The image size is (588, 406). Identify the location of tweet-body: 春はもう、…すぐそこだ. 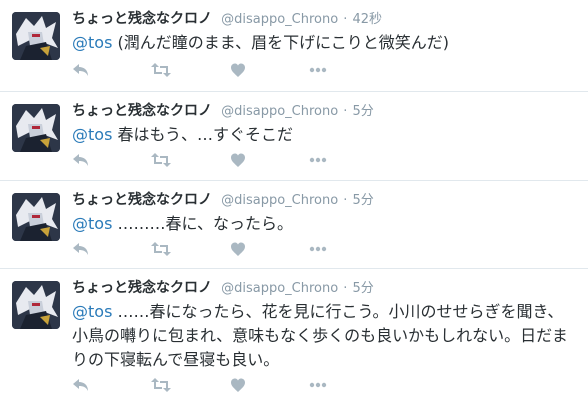
(203, 134).